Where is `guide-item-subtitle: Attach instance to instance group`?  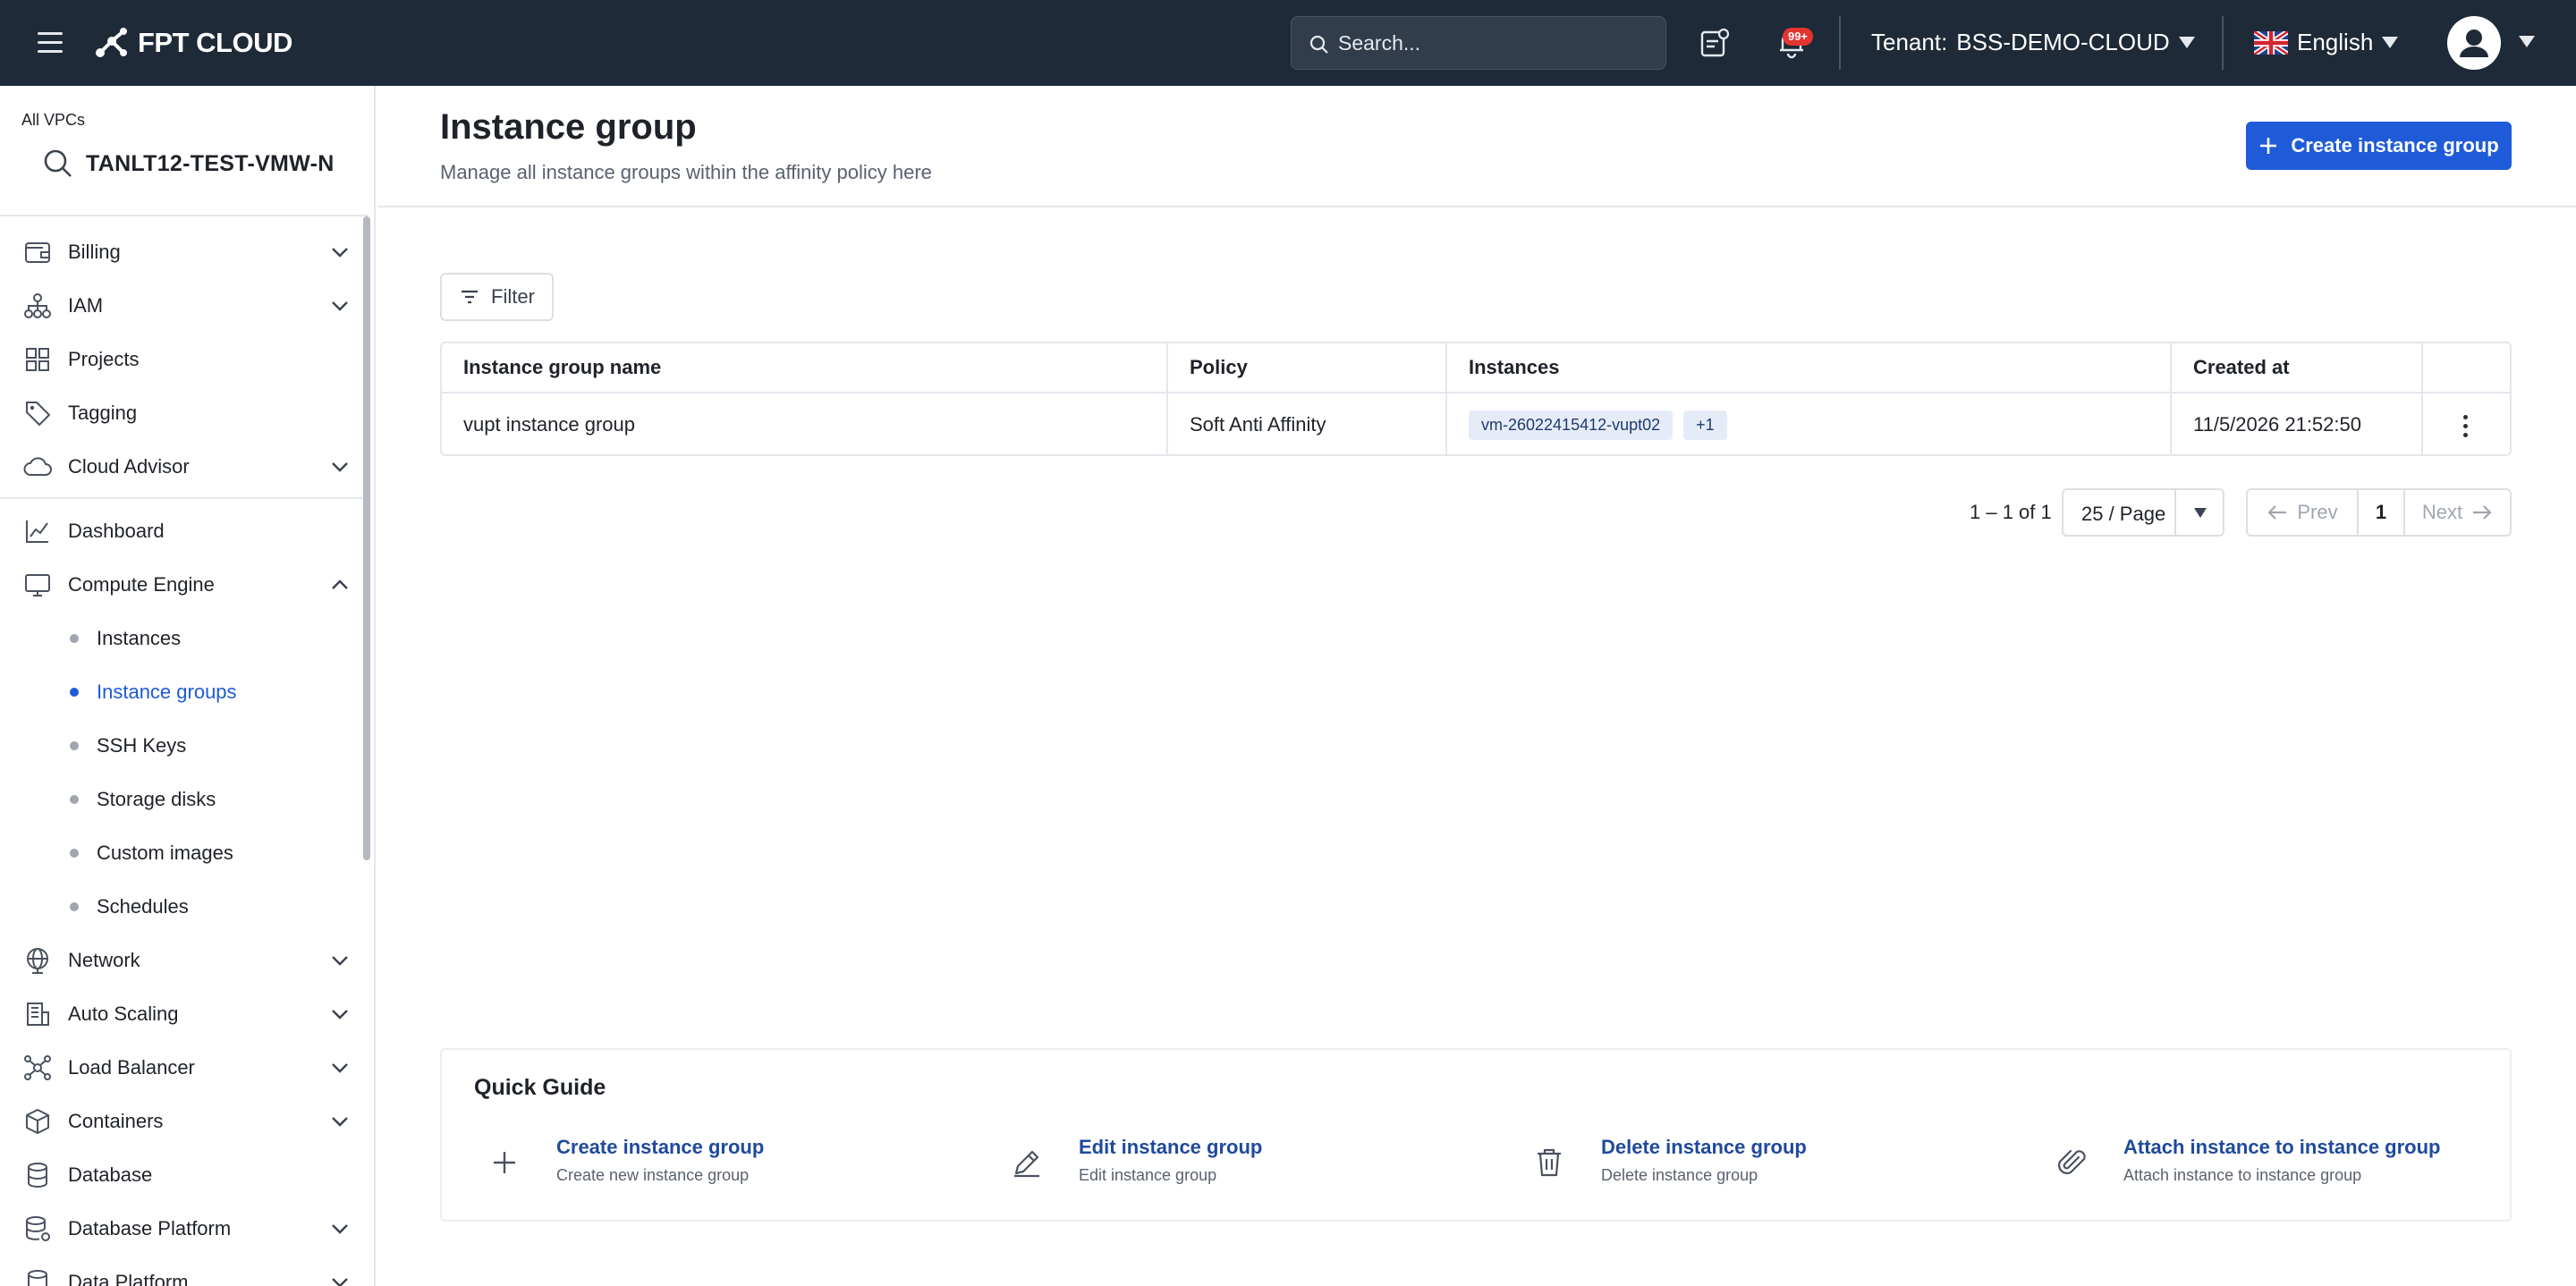
guide-item-subtitle: Attach instance to instance group is located at coordinates (2242, 1175).